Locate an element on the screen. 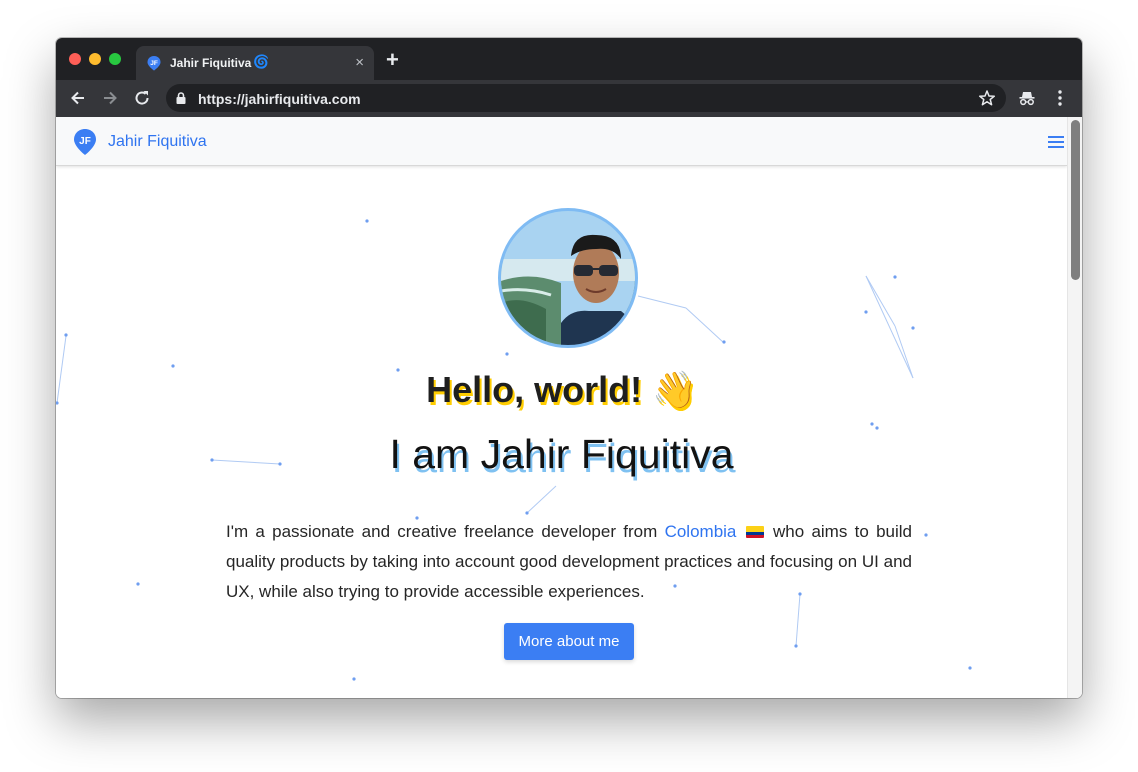  reload-icon is located at coordinates (142, 98).